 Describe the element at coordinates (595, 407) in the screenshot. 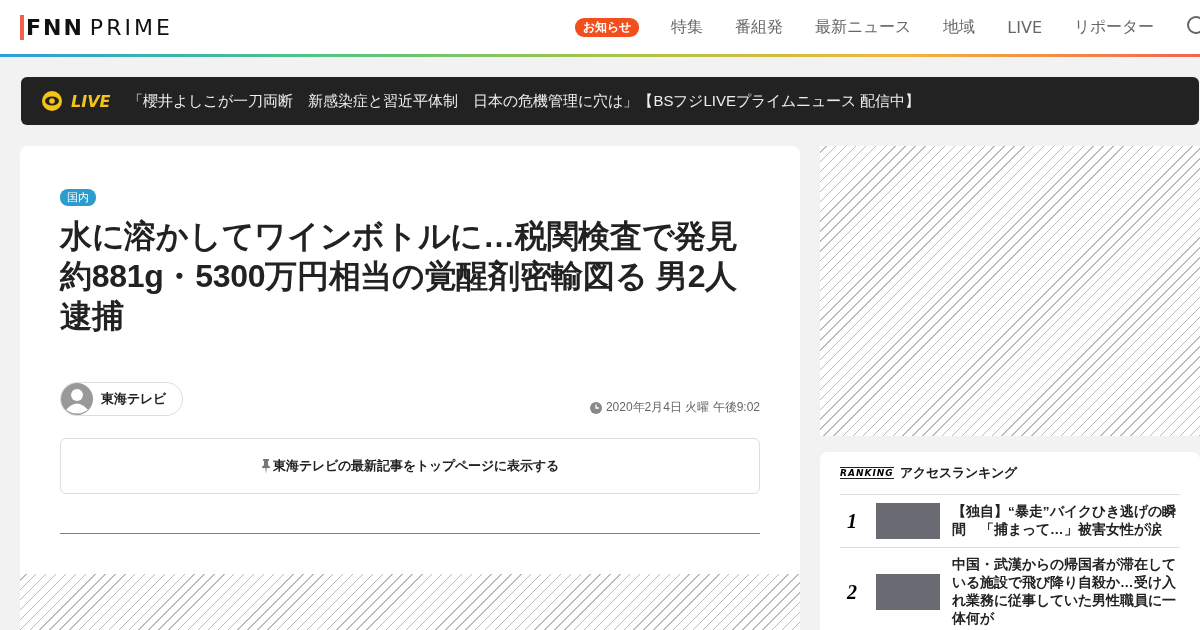

I see `clock-icon` at that location.